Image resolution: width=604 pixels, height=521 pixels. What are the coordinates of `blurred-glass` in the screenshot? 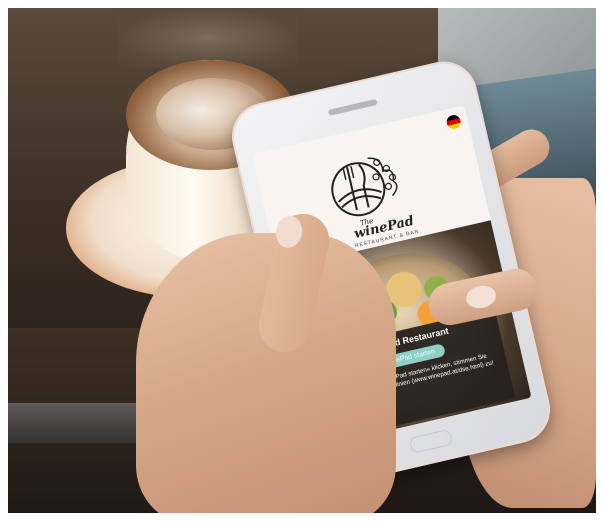 It's located at (208, 38).